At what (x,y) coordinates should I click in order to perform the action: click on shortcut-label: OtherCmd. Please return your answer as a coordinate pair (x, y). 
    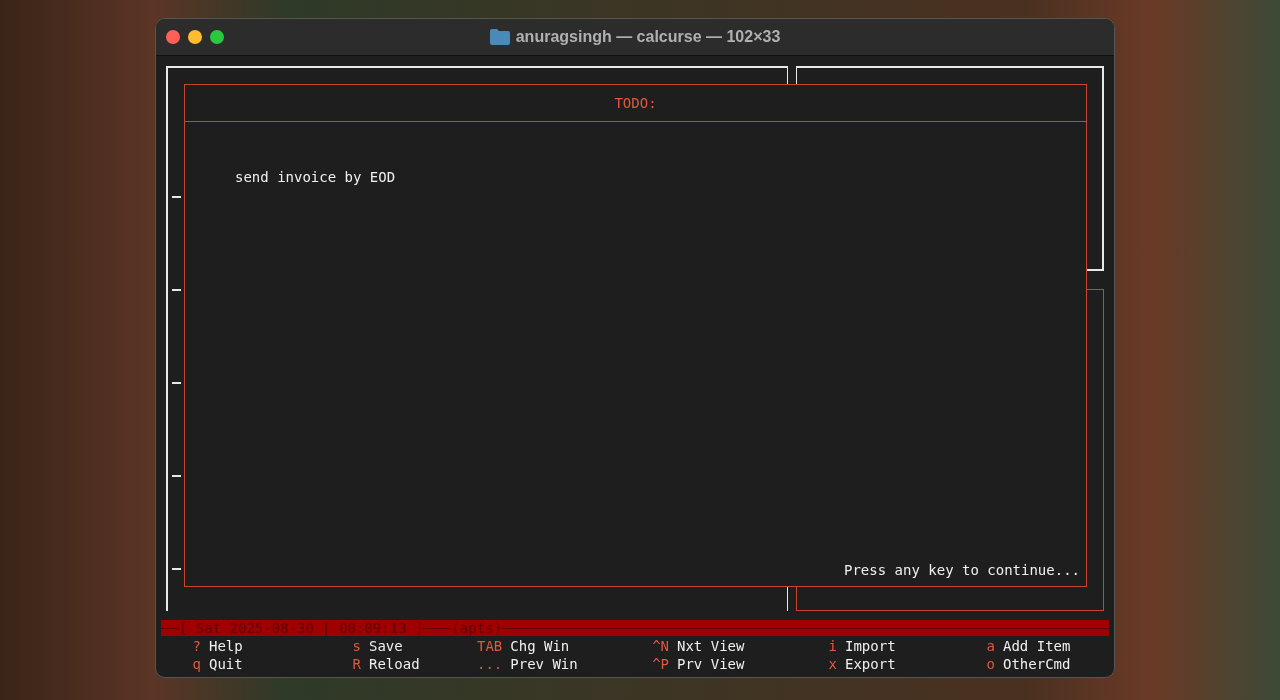
    Looking at the image, I should click on (1037, 664).